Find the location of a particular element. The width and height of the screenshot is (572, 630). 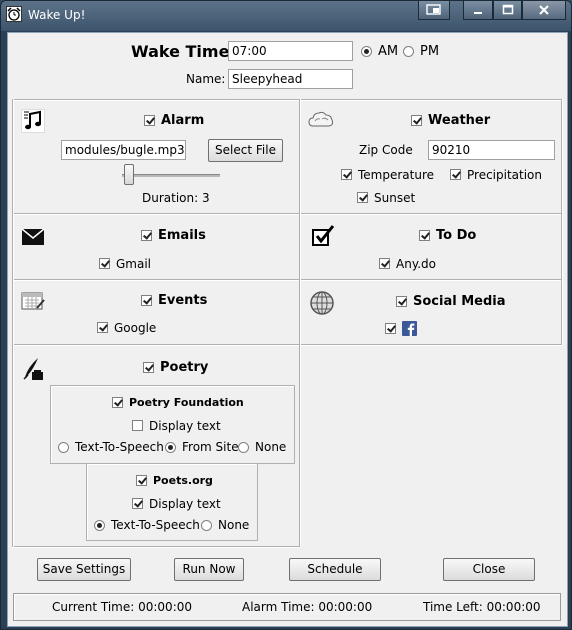

foundation-display-text-label: Display text is located at coordinates (185, 426).